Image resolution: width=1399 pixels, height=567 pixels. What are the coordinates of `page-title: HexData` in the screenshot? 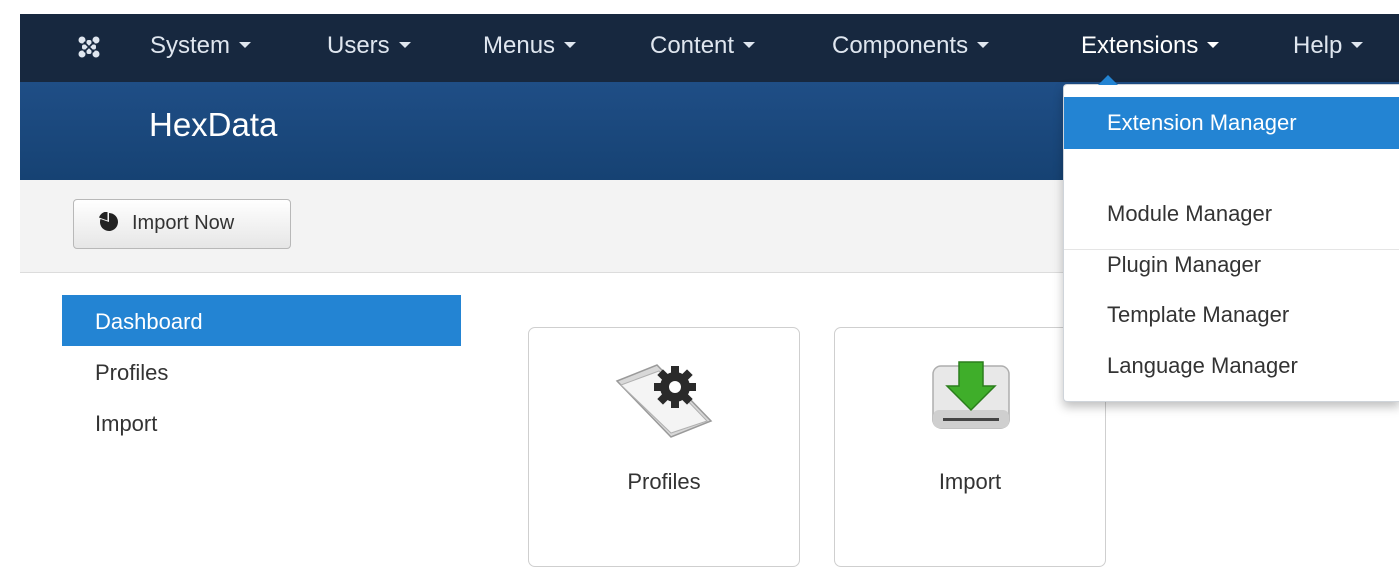 It's located at (213, 124).